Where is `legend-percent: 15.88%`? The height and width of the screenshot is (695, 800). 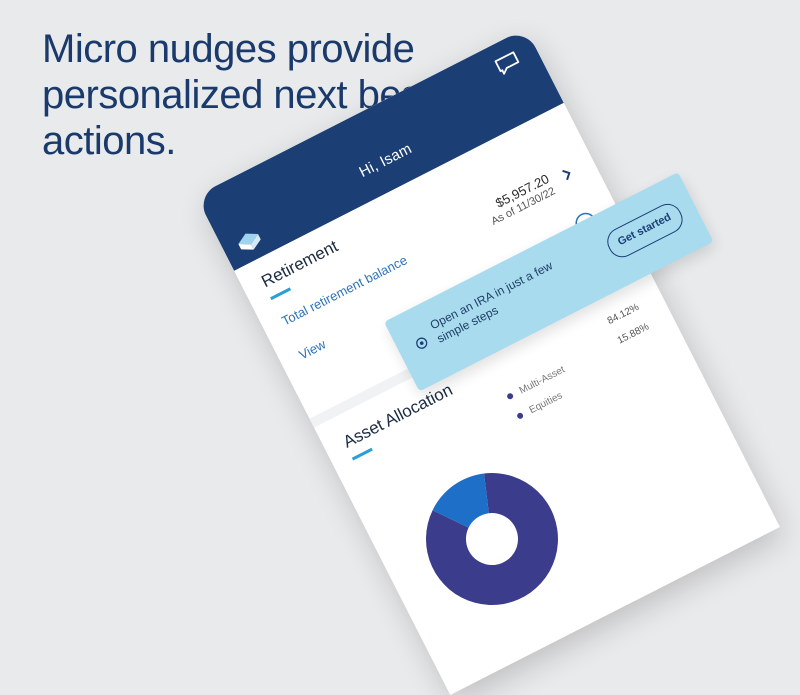 legend-percent: 15.88% is located at coordinates (633, 334).